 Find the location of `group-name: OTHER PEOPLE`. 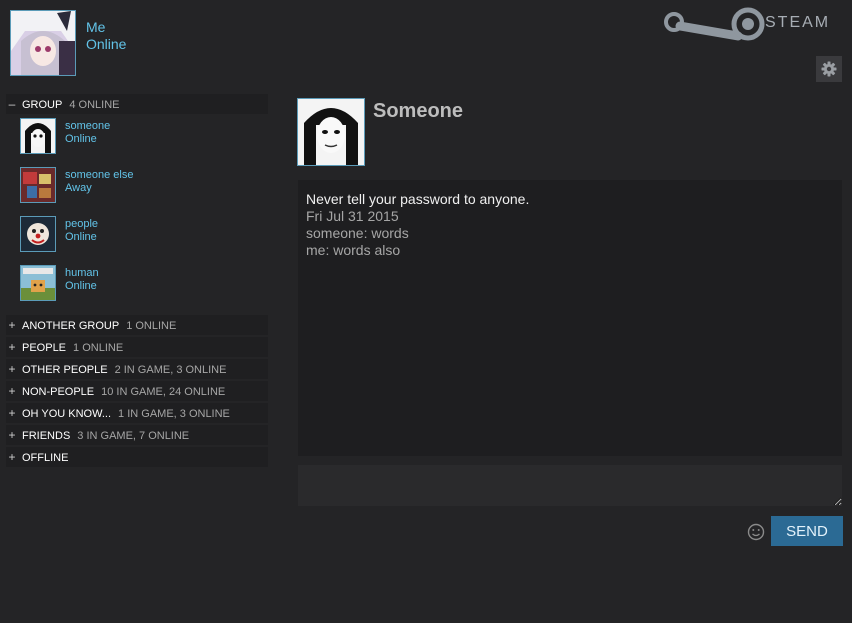

group-name: OTHER PEOPLE is located at coordinates (65, 370).